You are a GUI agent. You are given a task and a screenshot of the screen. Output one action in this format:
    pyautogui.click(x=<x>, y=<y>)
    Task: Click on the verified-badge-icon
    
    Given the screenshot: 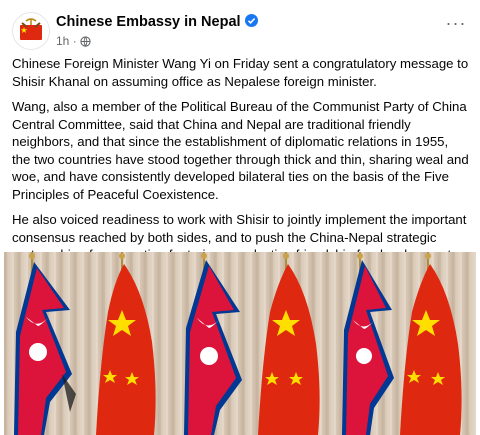 What is the action you would take?
    pyautogui.click(x=251, y=20)
    